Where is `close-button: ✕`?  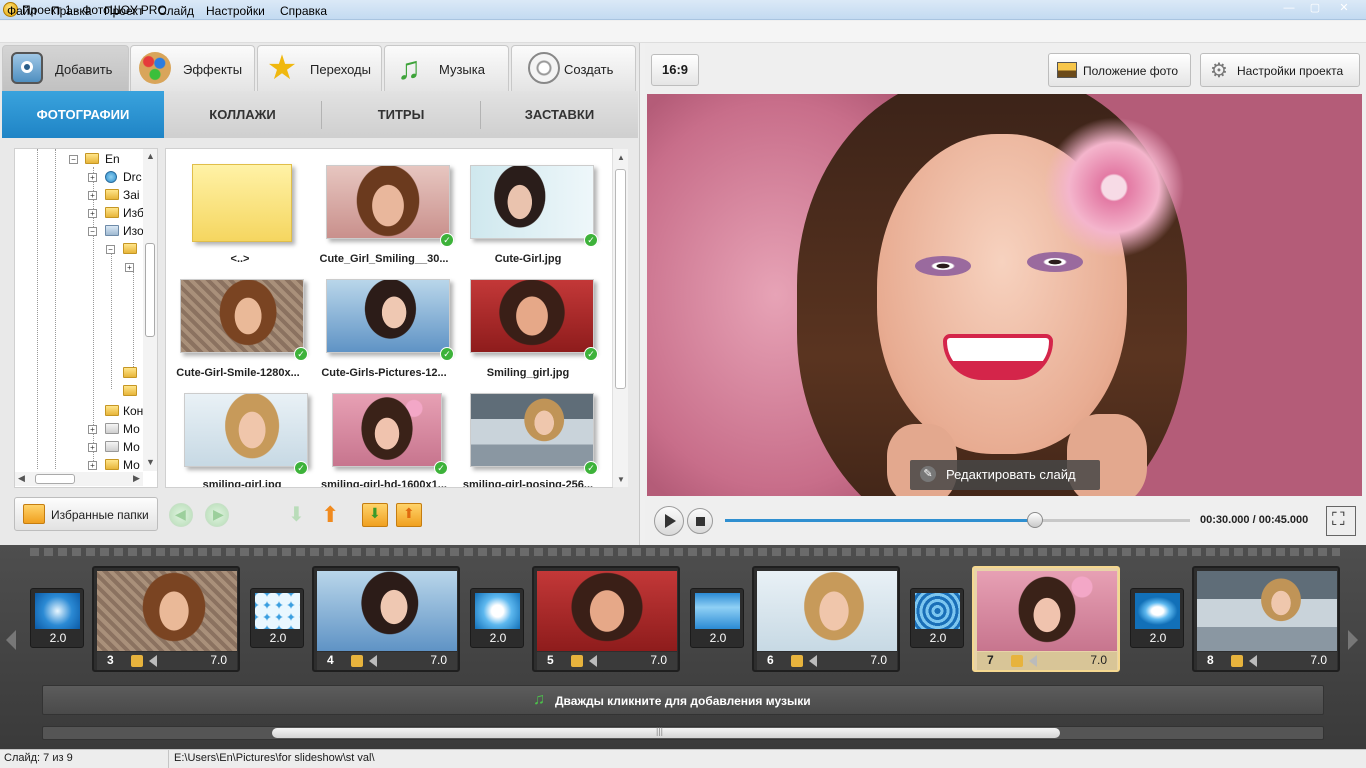 close-button: ✕ is located at coordinates (1344, 9).